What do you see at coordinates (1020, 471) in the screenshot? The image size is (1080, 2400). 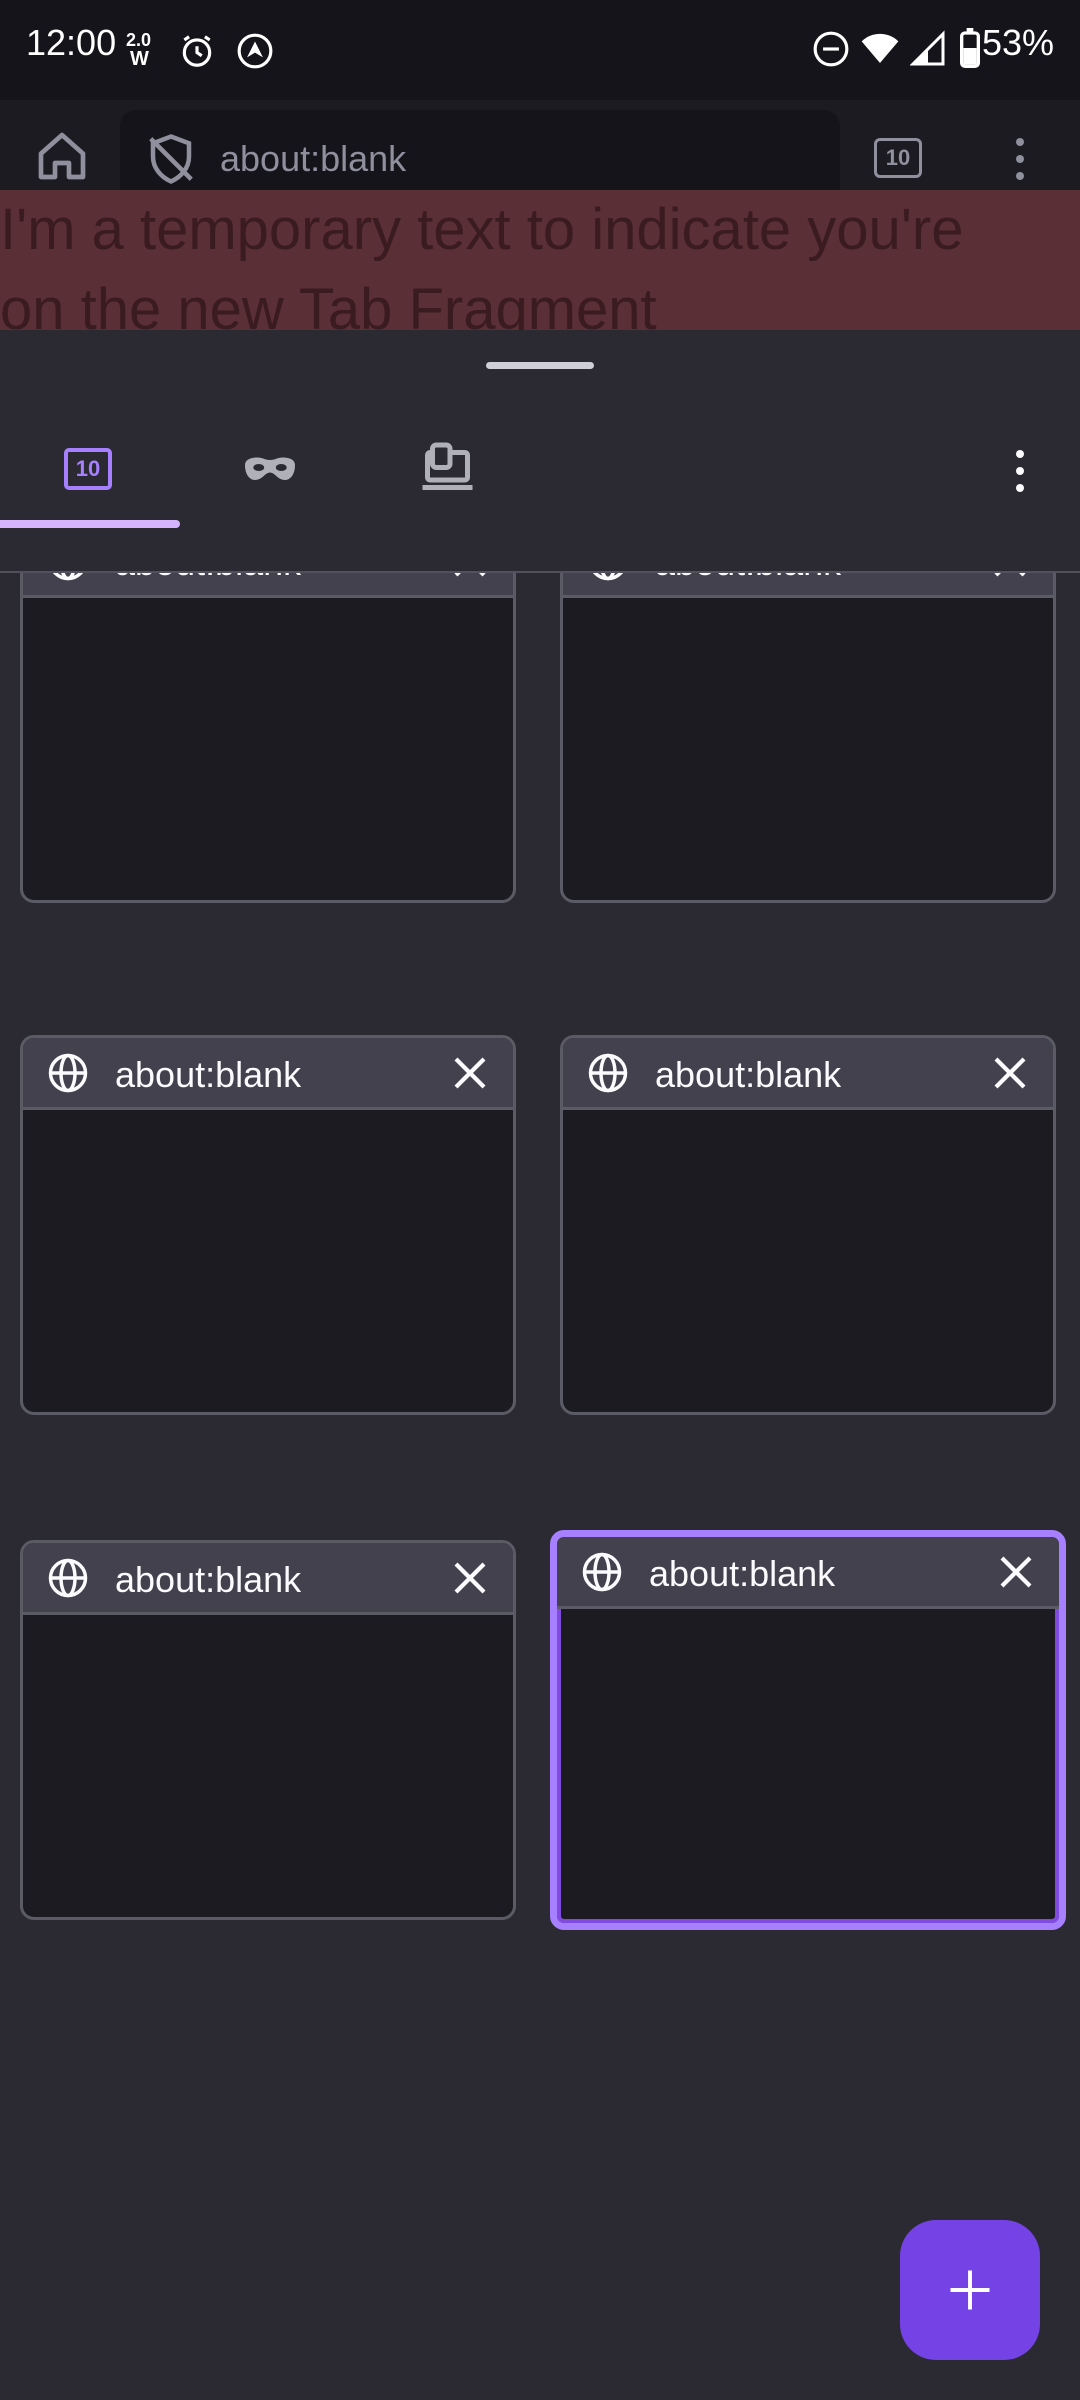 I see `tab-tray-menu-button` at bounding box center [1020, 471].